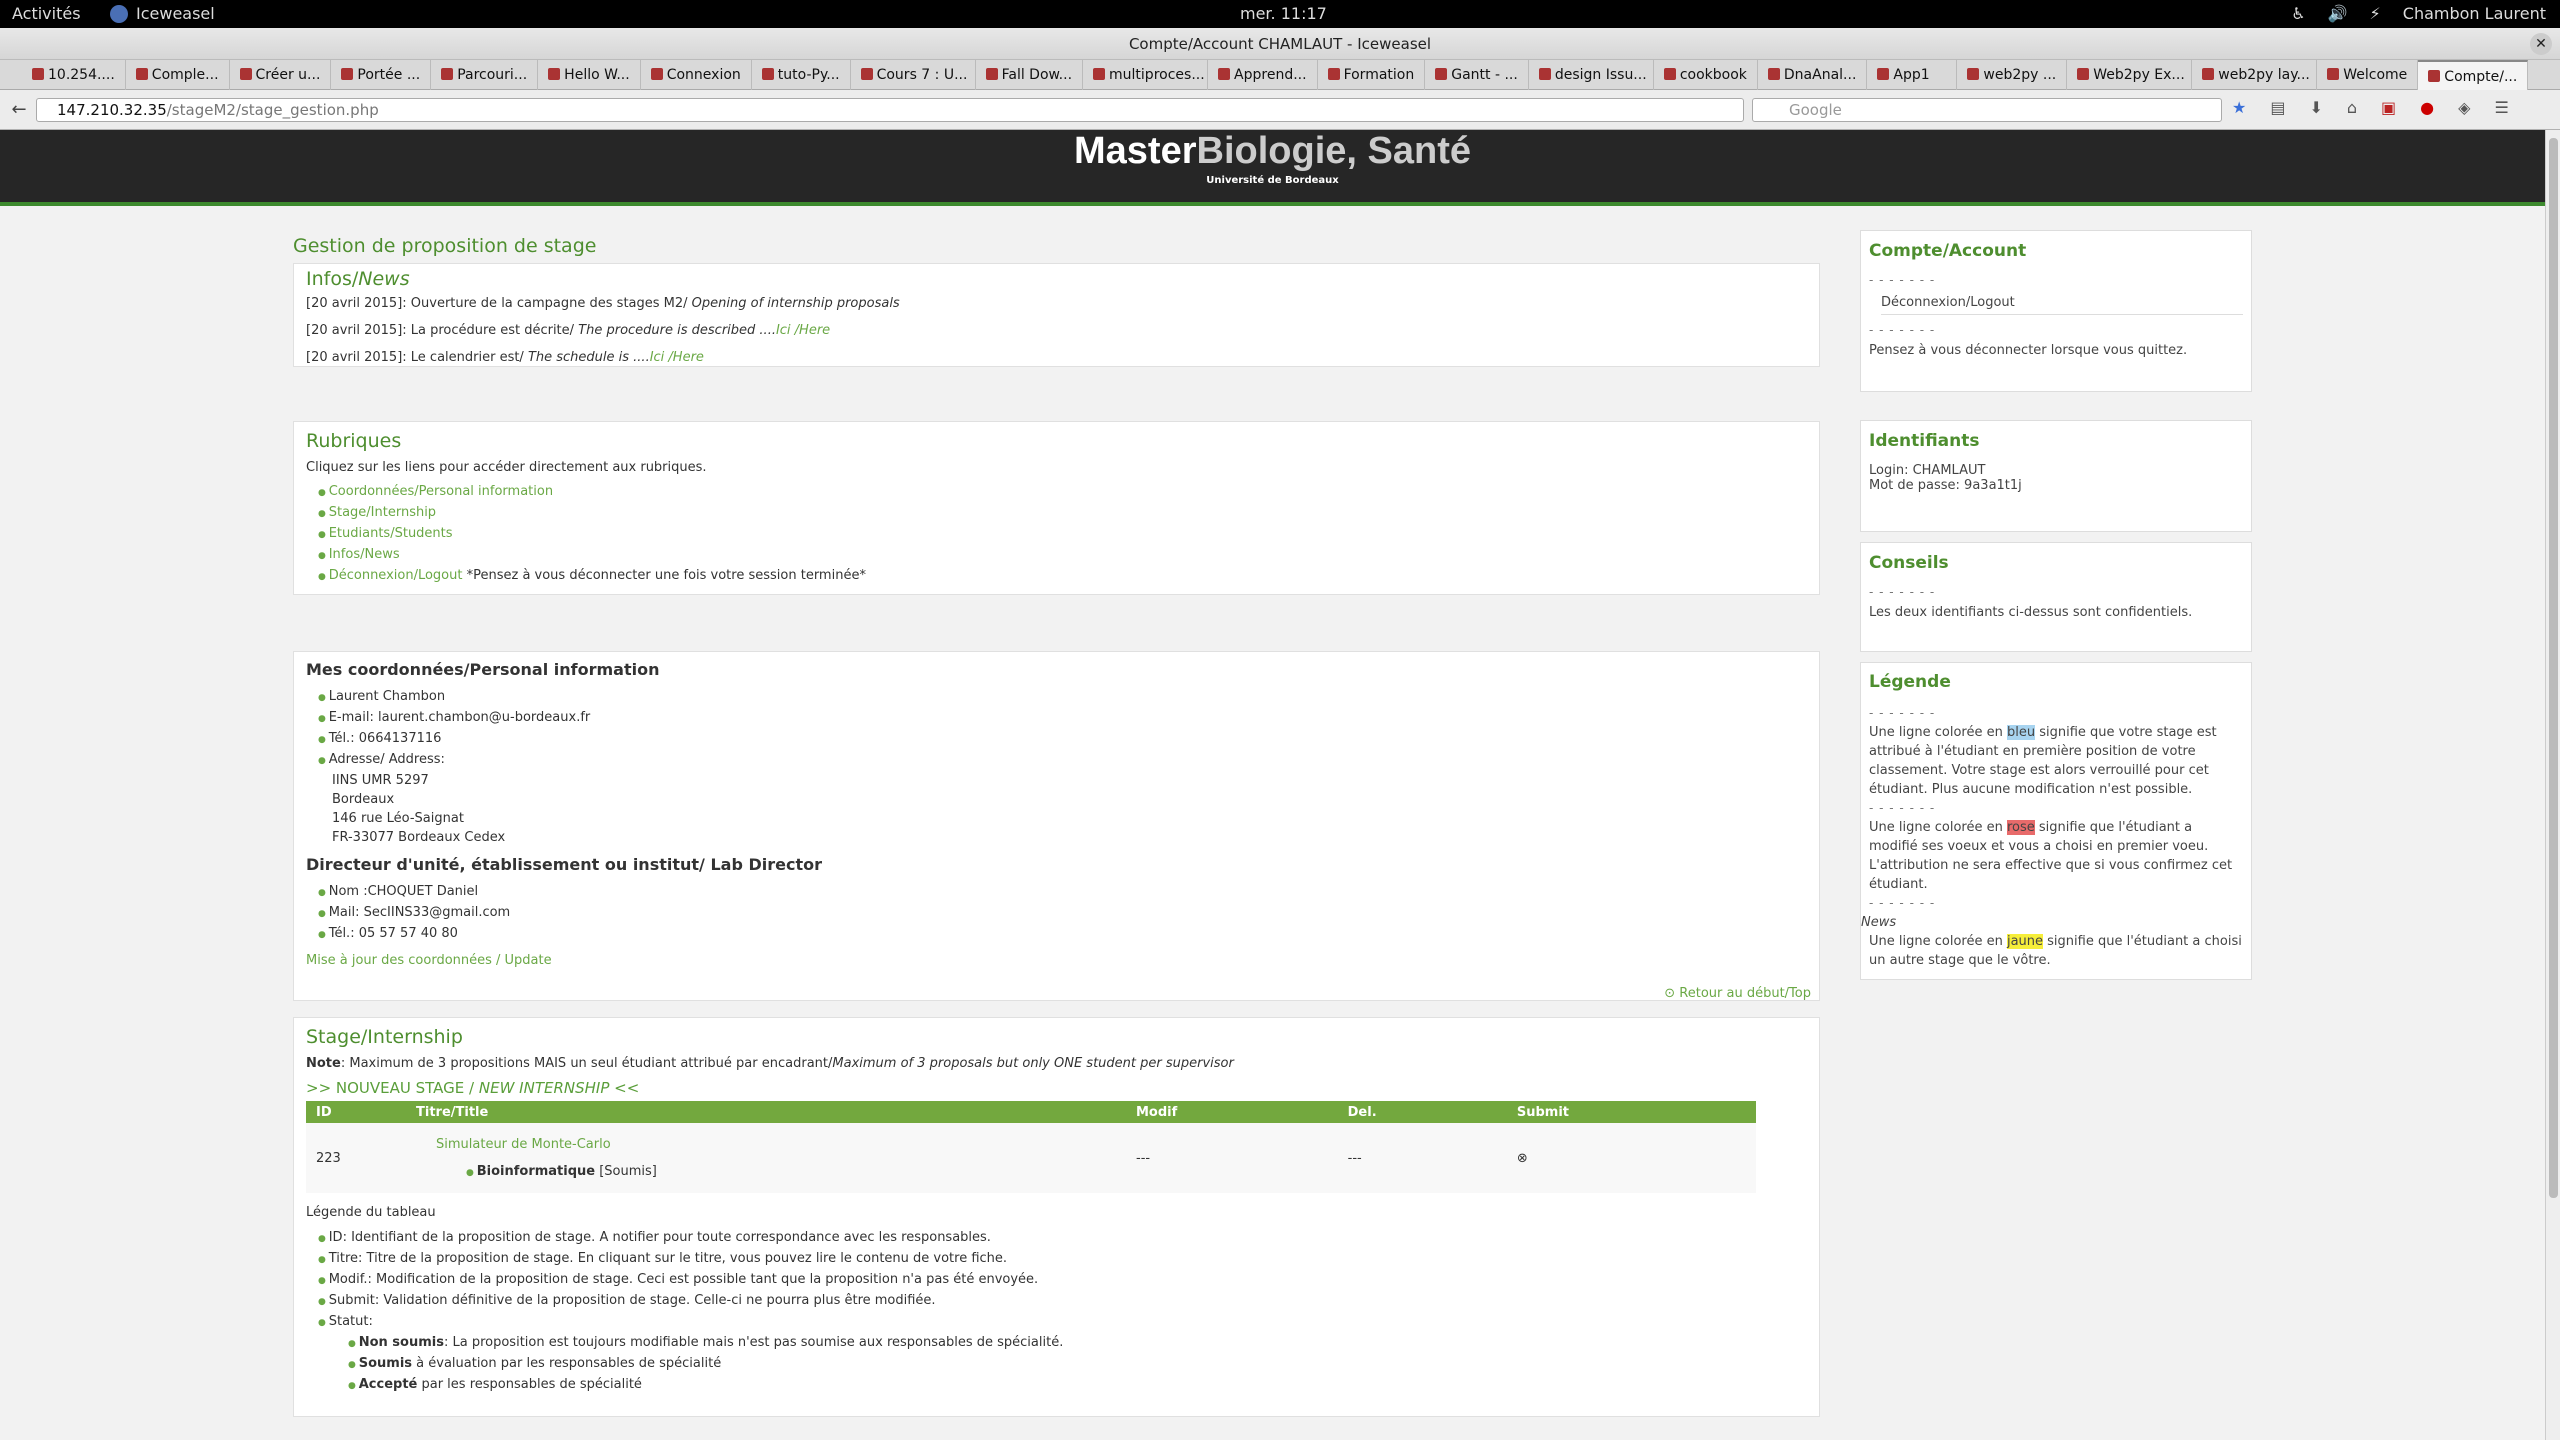 Image resolution: width=2560 pixels, height=1440 pixels. What do you see at coordinates (1062, 934) in the screenshot?
I see `director-item: Tél.: 05 57 57 40 80` at bounding box center [1062, 934].